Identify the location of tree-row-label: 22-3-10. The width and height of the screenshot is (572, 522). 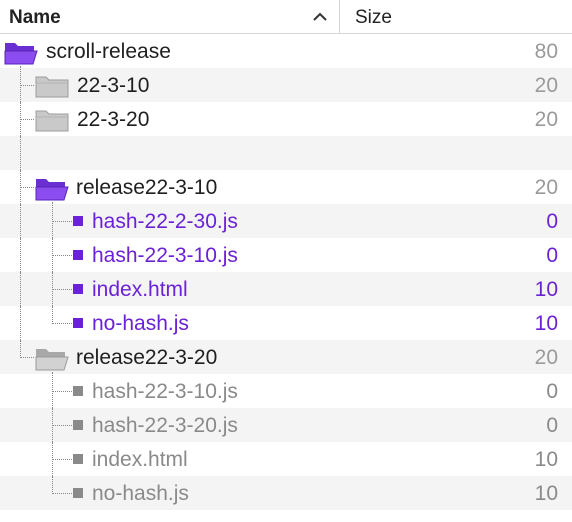
(113, 85).